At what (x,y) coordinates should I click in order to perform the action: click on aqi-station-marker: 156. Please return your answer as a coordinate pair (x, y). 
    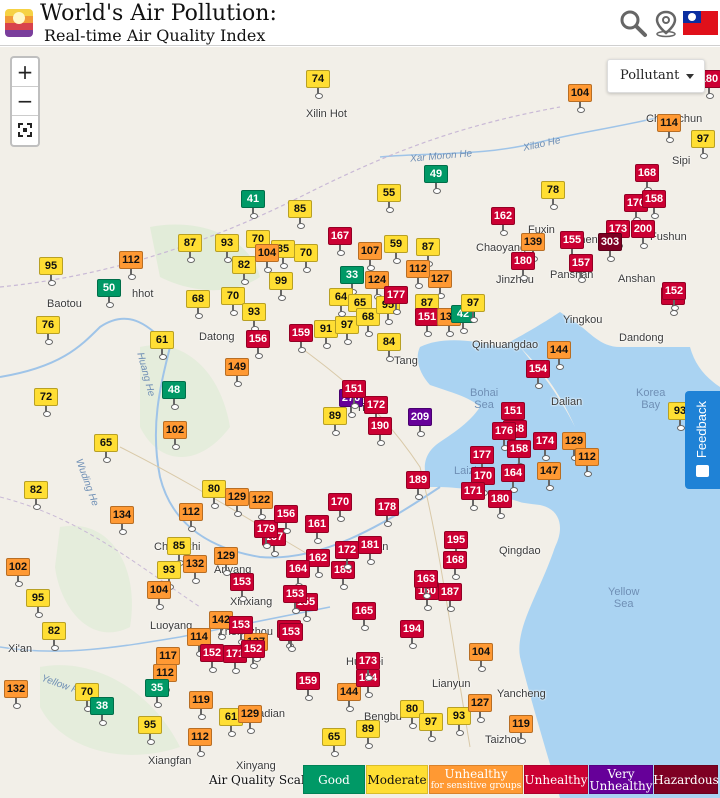
    Looking at the image, I should click on (258, 344).